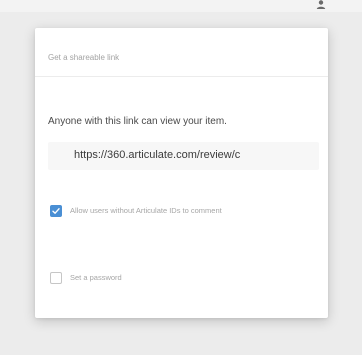 Image resolution: width=362 pixels, height=355 pixels. What do you see at coordinates (84, 57) in the screenshot?
I see `dialog-title: Get a shareable link` at bounding box center [84, 57].